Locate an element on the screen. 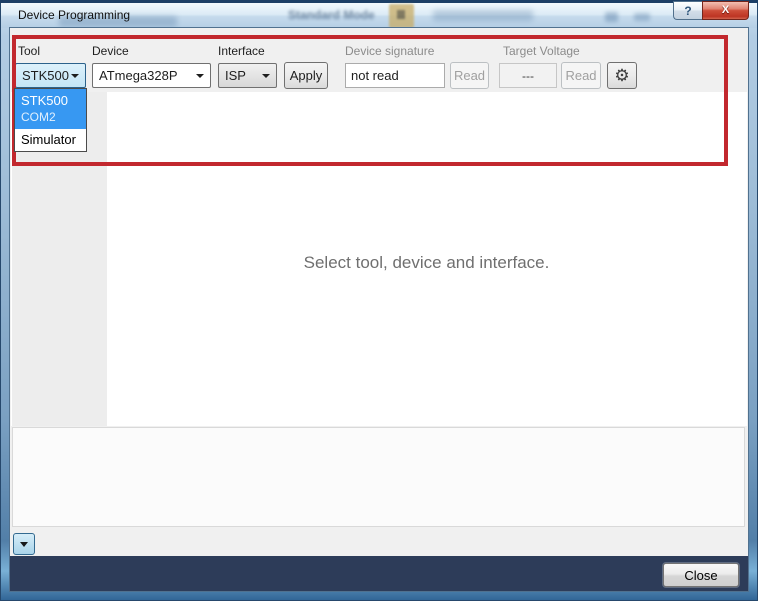 The height and width of the screenshot is (601, 758). device-select: ATmega328P is located at coordinates (151, 75).